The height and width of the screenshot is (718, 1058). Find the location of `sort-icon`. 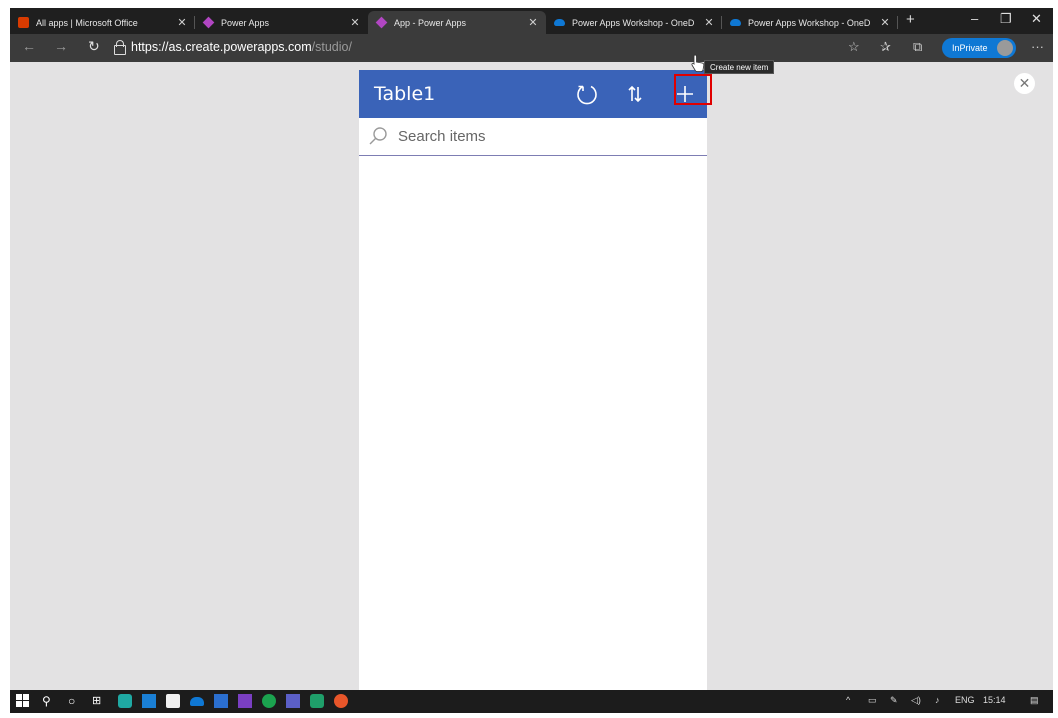

sort-icon is located at coordinates (635, 94).